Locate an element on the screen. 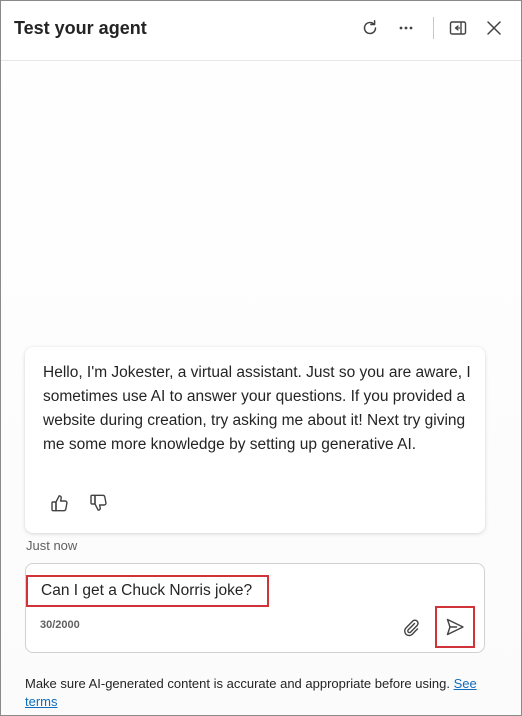 The image size is (522, 716). thumbs-up-icon is located at coordinates (59, 503).